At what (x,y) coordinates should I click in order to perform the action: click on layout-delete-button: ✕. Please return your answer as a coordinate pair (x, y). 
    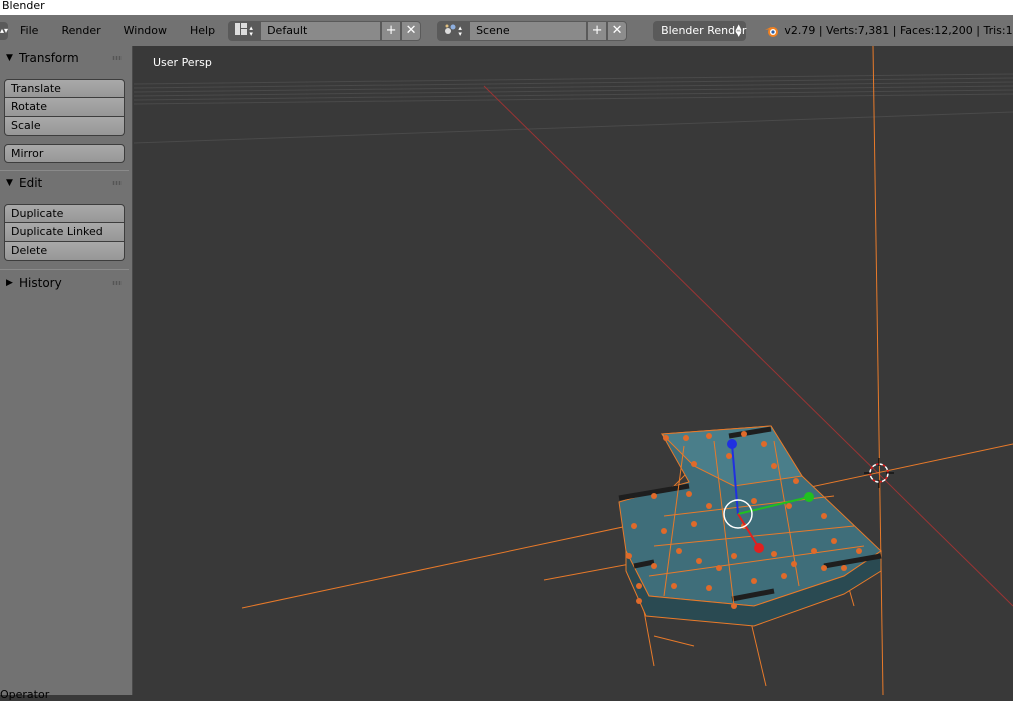
    Looking at the image, I should click on (411, 30).